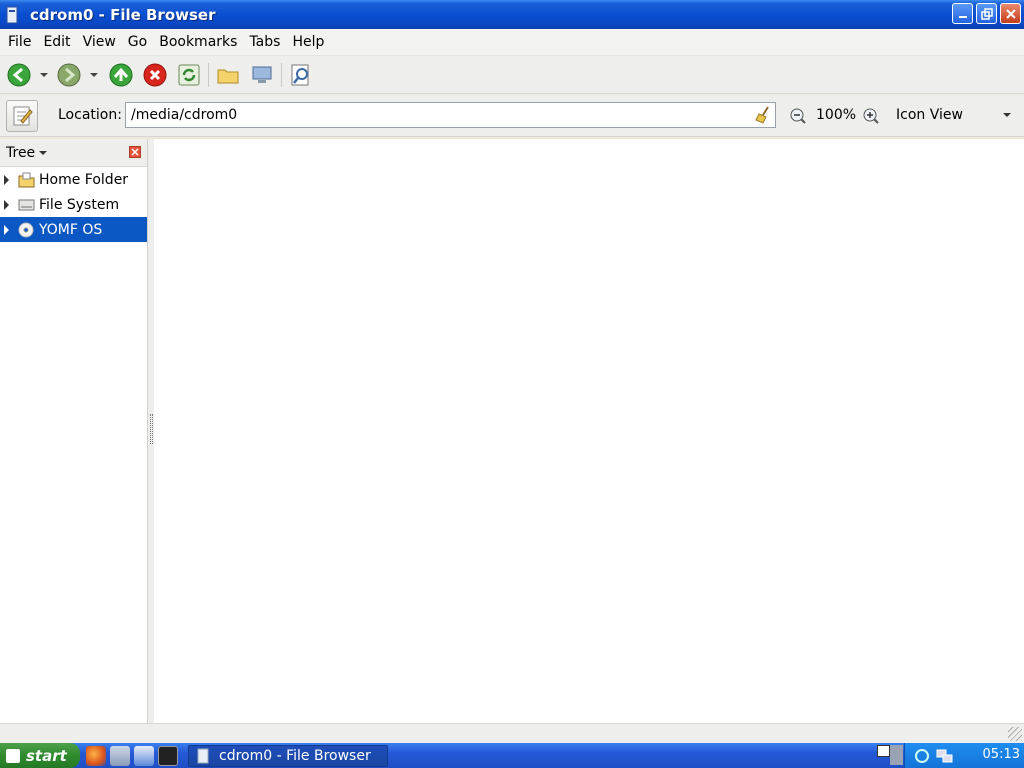 This screenshot has width=1024, height=768. I want to click on taskbar: start cdrom0 - File Browser 05:13, so click(512, 755).